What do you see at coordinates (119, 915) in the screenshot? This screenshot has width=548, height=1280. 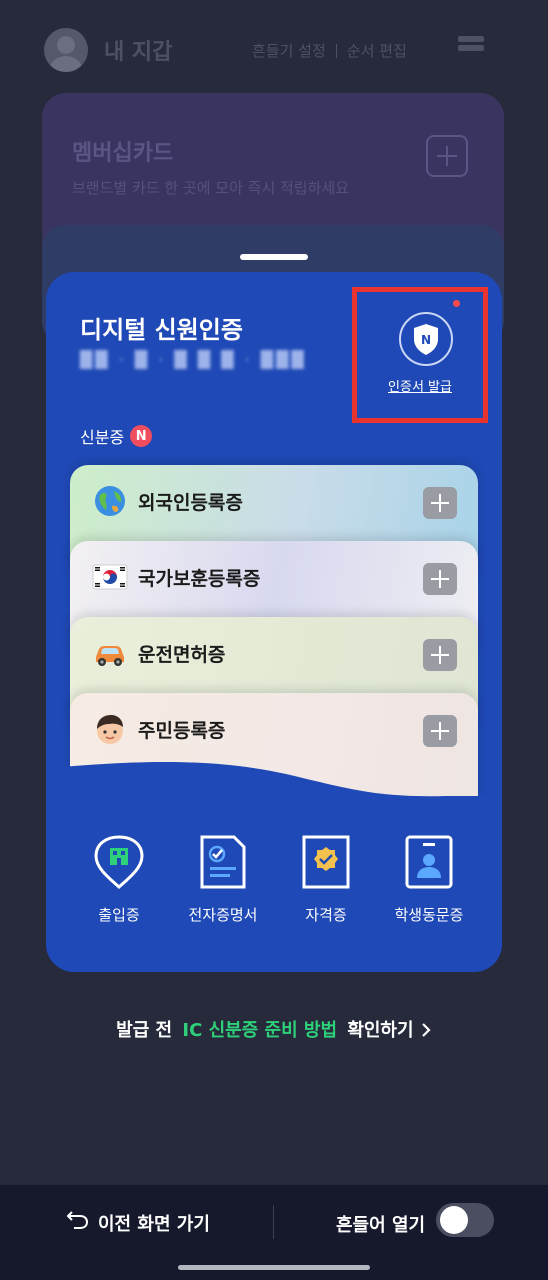 I see `shortcut-label: 출입증` at bounding box center [119, 915].